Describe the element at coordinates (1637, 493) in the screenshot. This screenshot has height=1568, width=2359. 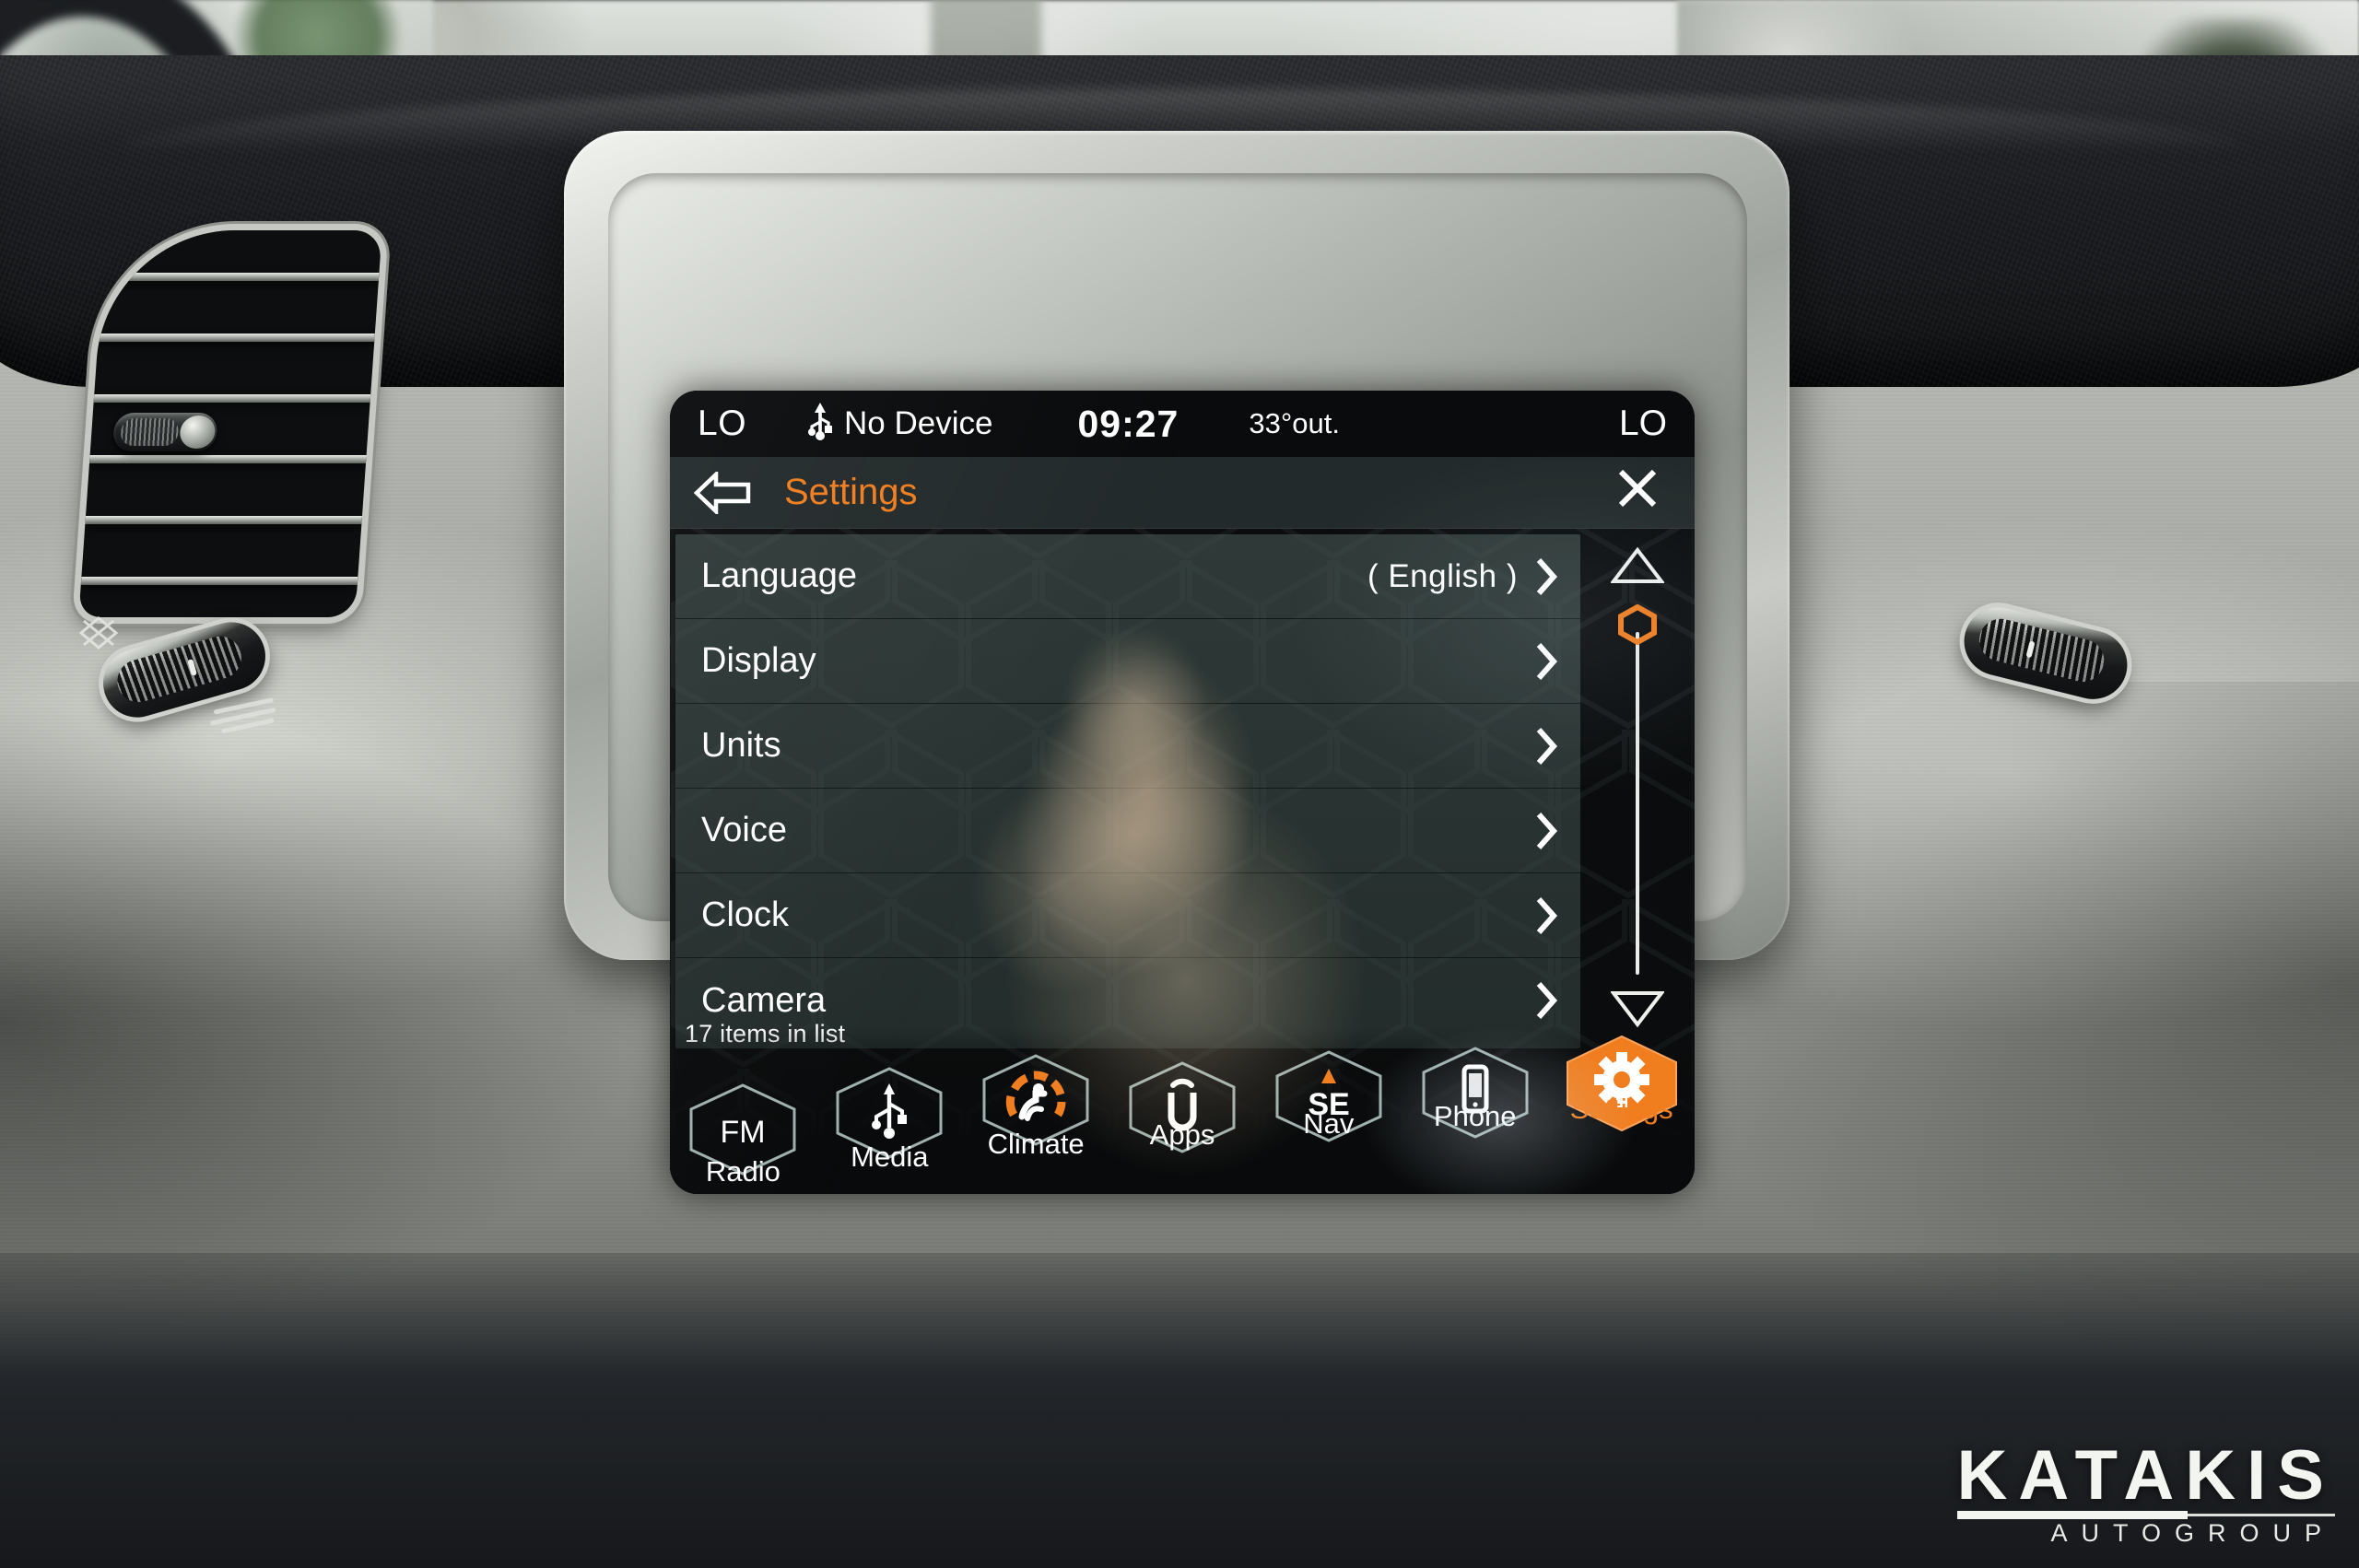
I see `close-icon` at that location.